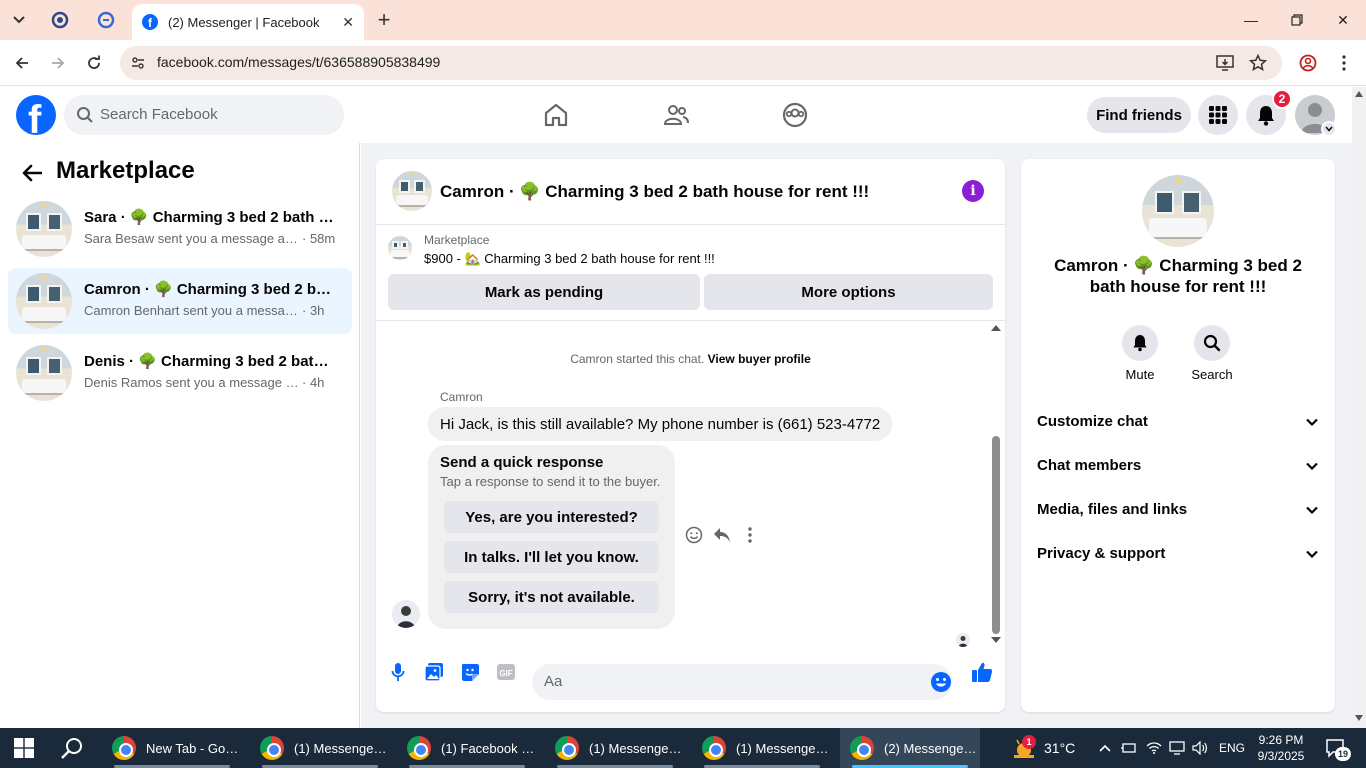  What do you see at coordinates (742, 682) in the screenshot?
I see `message-input: Aa` at bounding box center [742, 682].